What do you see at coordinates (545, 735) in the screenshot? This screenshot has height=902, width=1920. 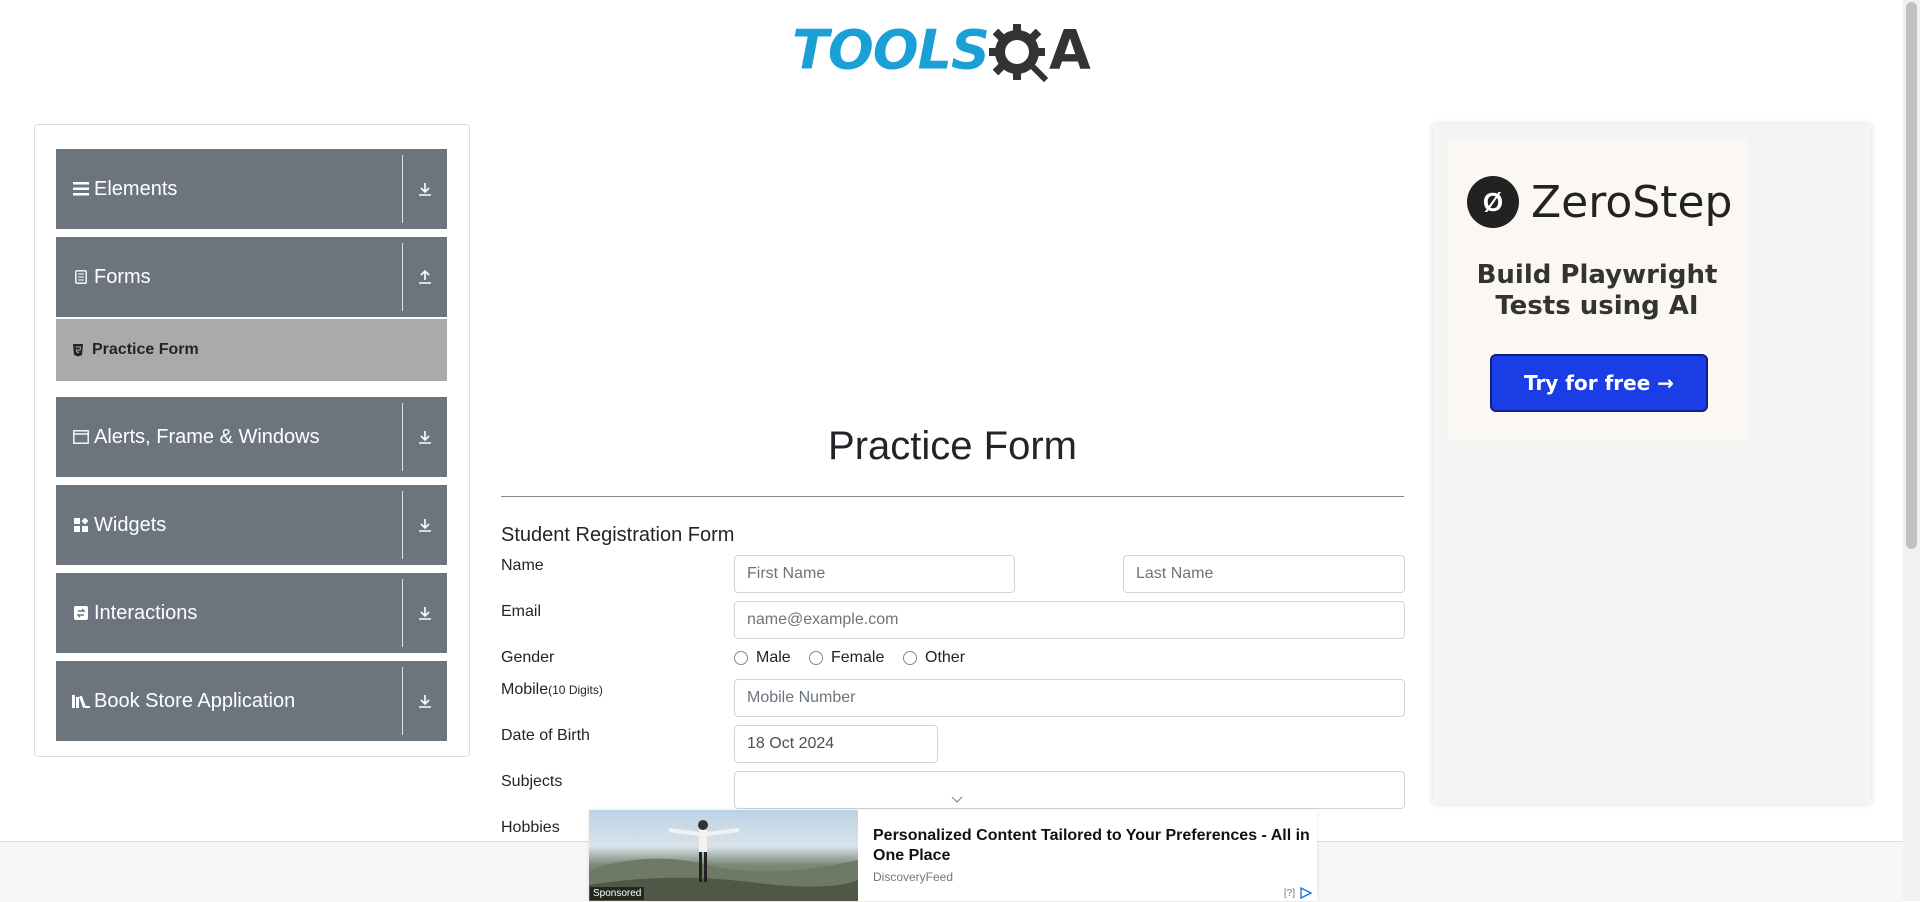 I see `dob-label: Date of Birth` at bounding box center [545, 735].